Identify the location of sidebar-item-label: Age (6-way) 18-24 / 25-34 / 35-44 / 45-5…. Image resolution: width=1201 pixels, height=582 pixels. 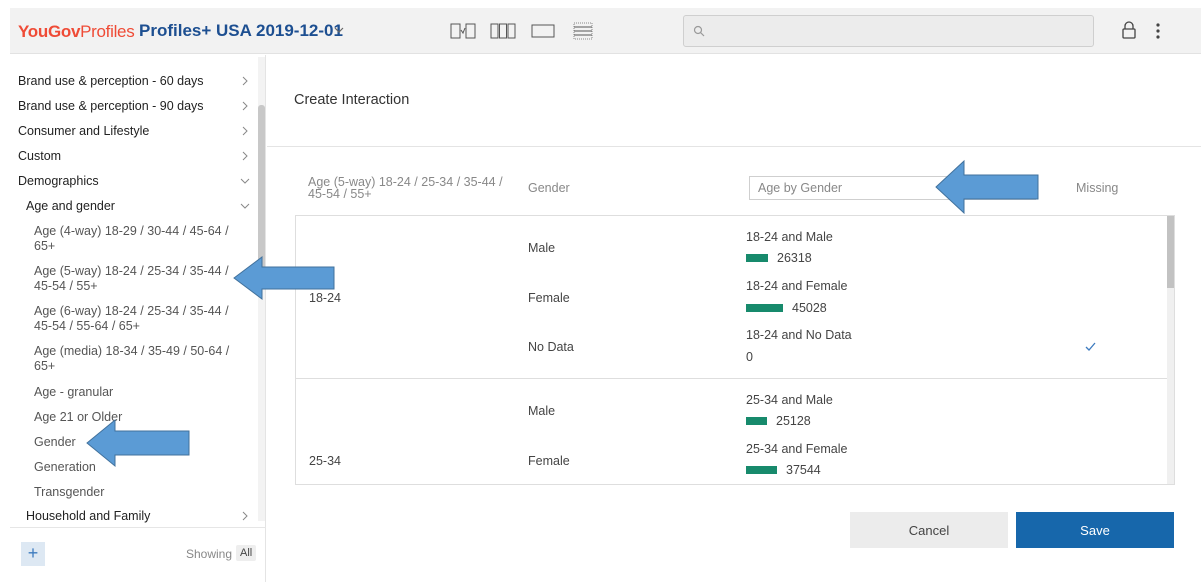
(131, 318).